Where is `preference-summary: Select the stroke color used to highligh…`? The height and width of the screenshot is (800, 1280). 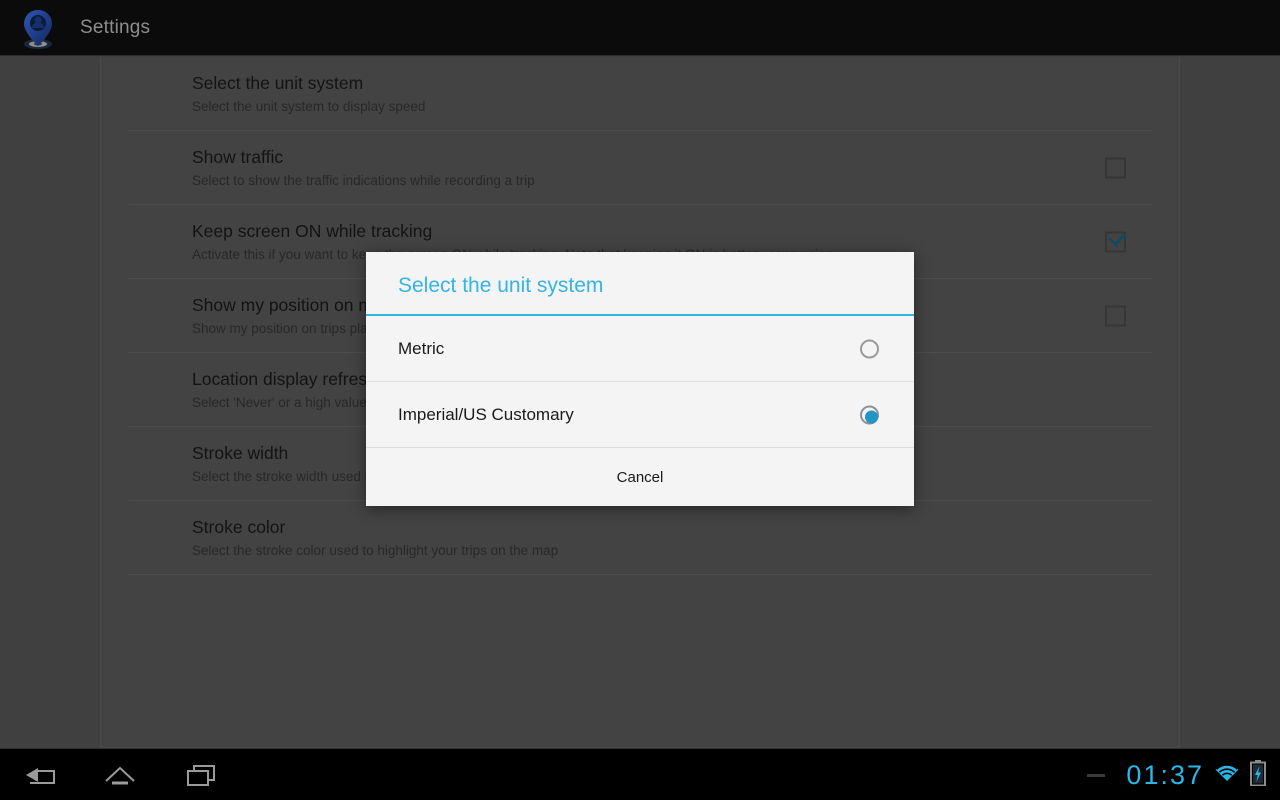 preference-summary: Select the stroke color used to highligh… is located at coordinates (375, 550).